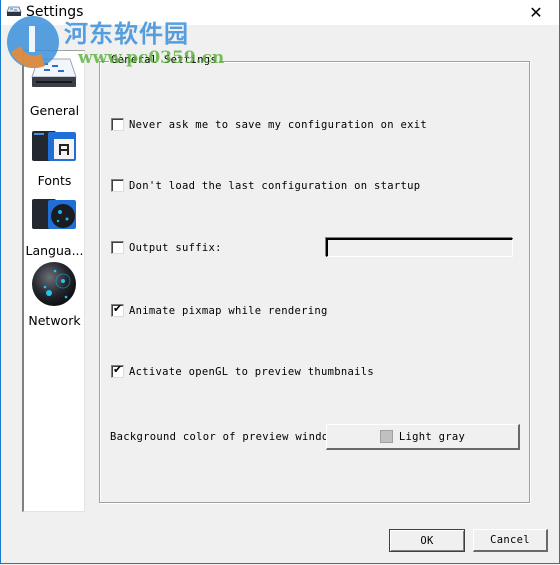 The width and height of the screenshot is (560, 565). I want to click on title-bar: Settings ✕, so click(280, 12).